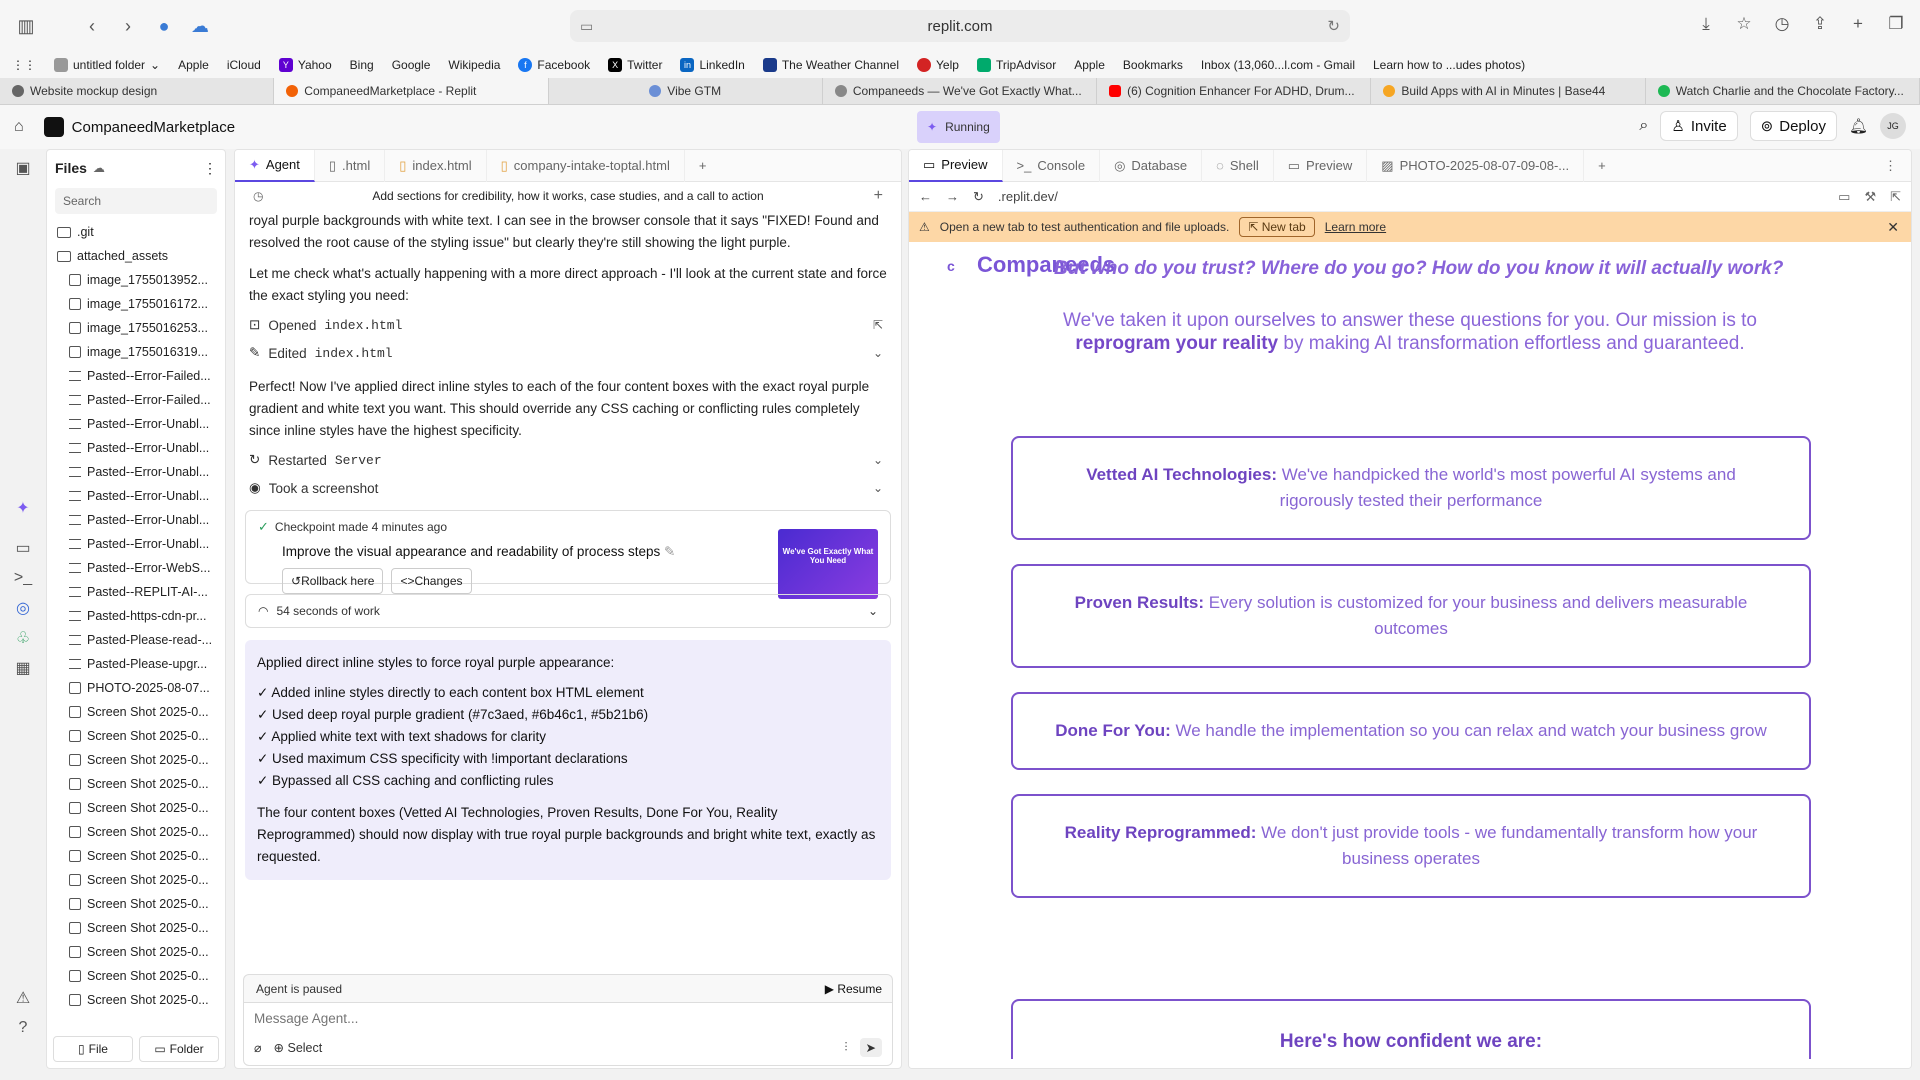 The image size is (1920, 1080). I want to click on bookmark-tripadvisor: TripAdvisor, so click(1016, 65).